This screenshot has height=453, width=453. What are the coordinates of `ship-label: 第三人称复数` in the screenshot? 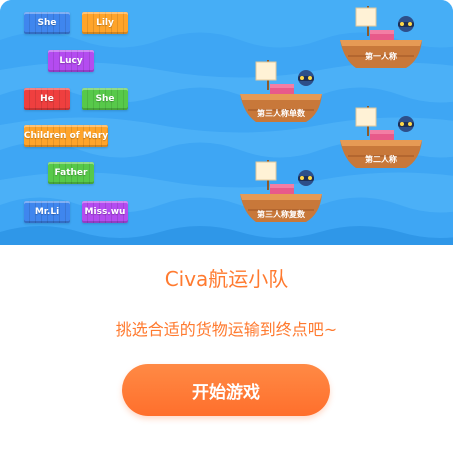 It's located at (281, 214).